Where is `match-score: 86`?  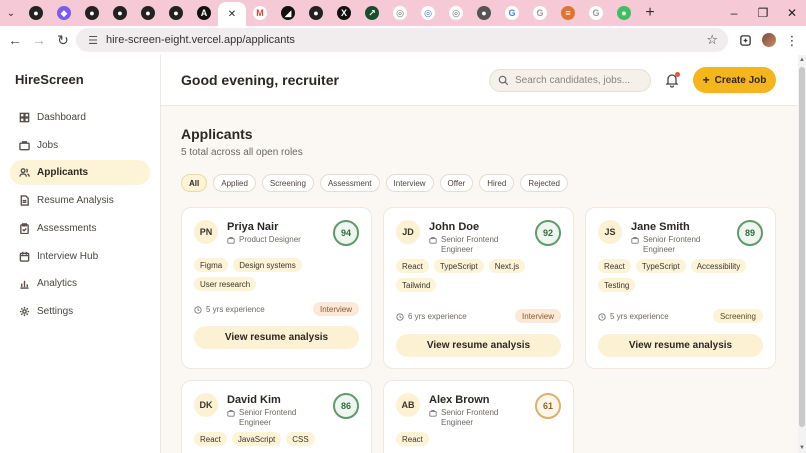 match-score: 86 is located at coordinates (346, 406).